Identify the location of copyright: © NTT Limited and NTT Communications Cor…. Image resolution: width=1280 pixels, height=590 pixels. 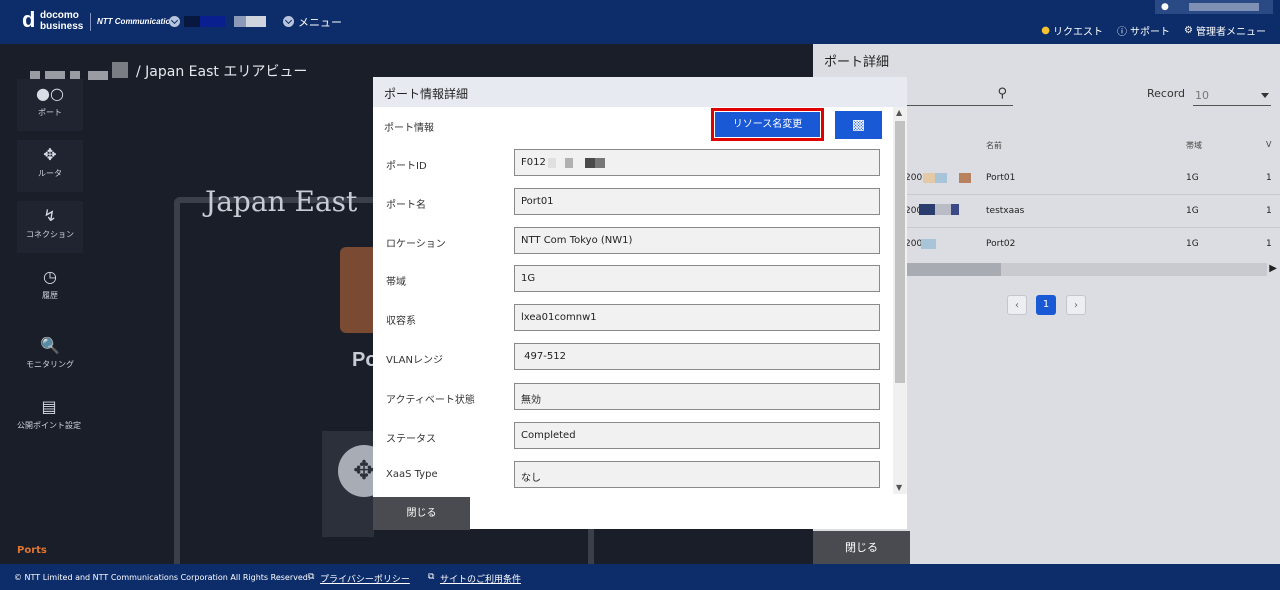
(162, 577).